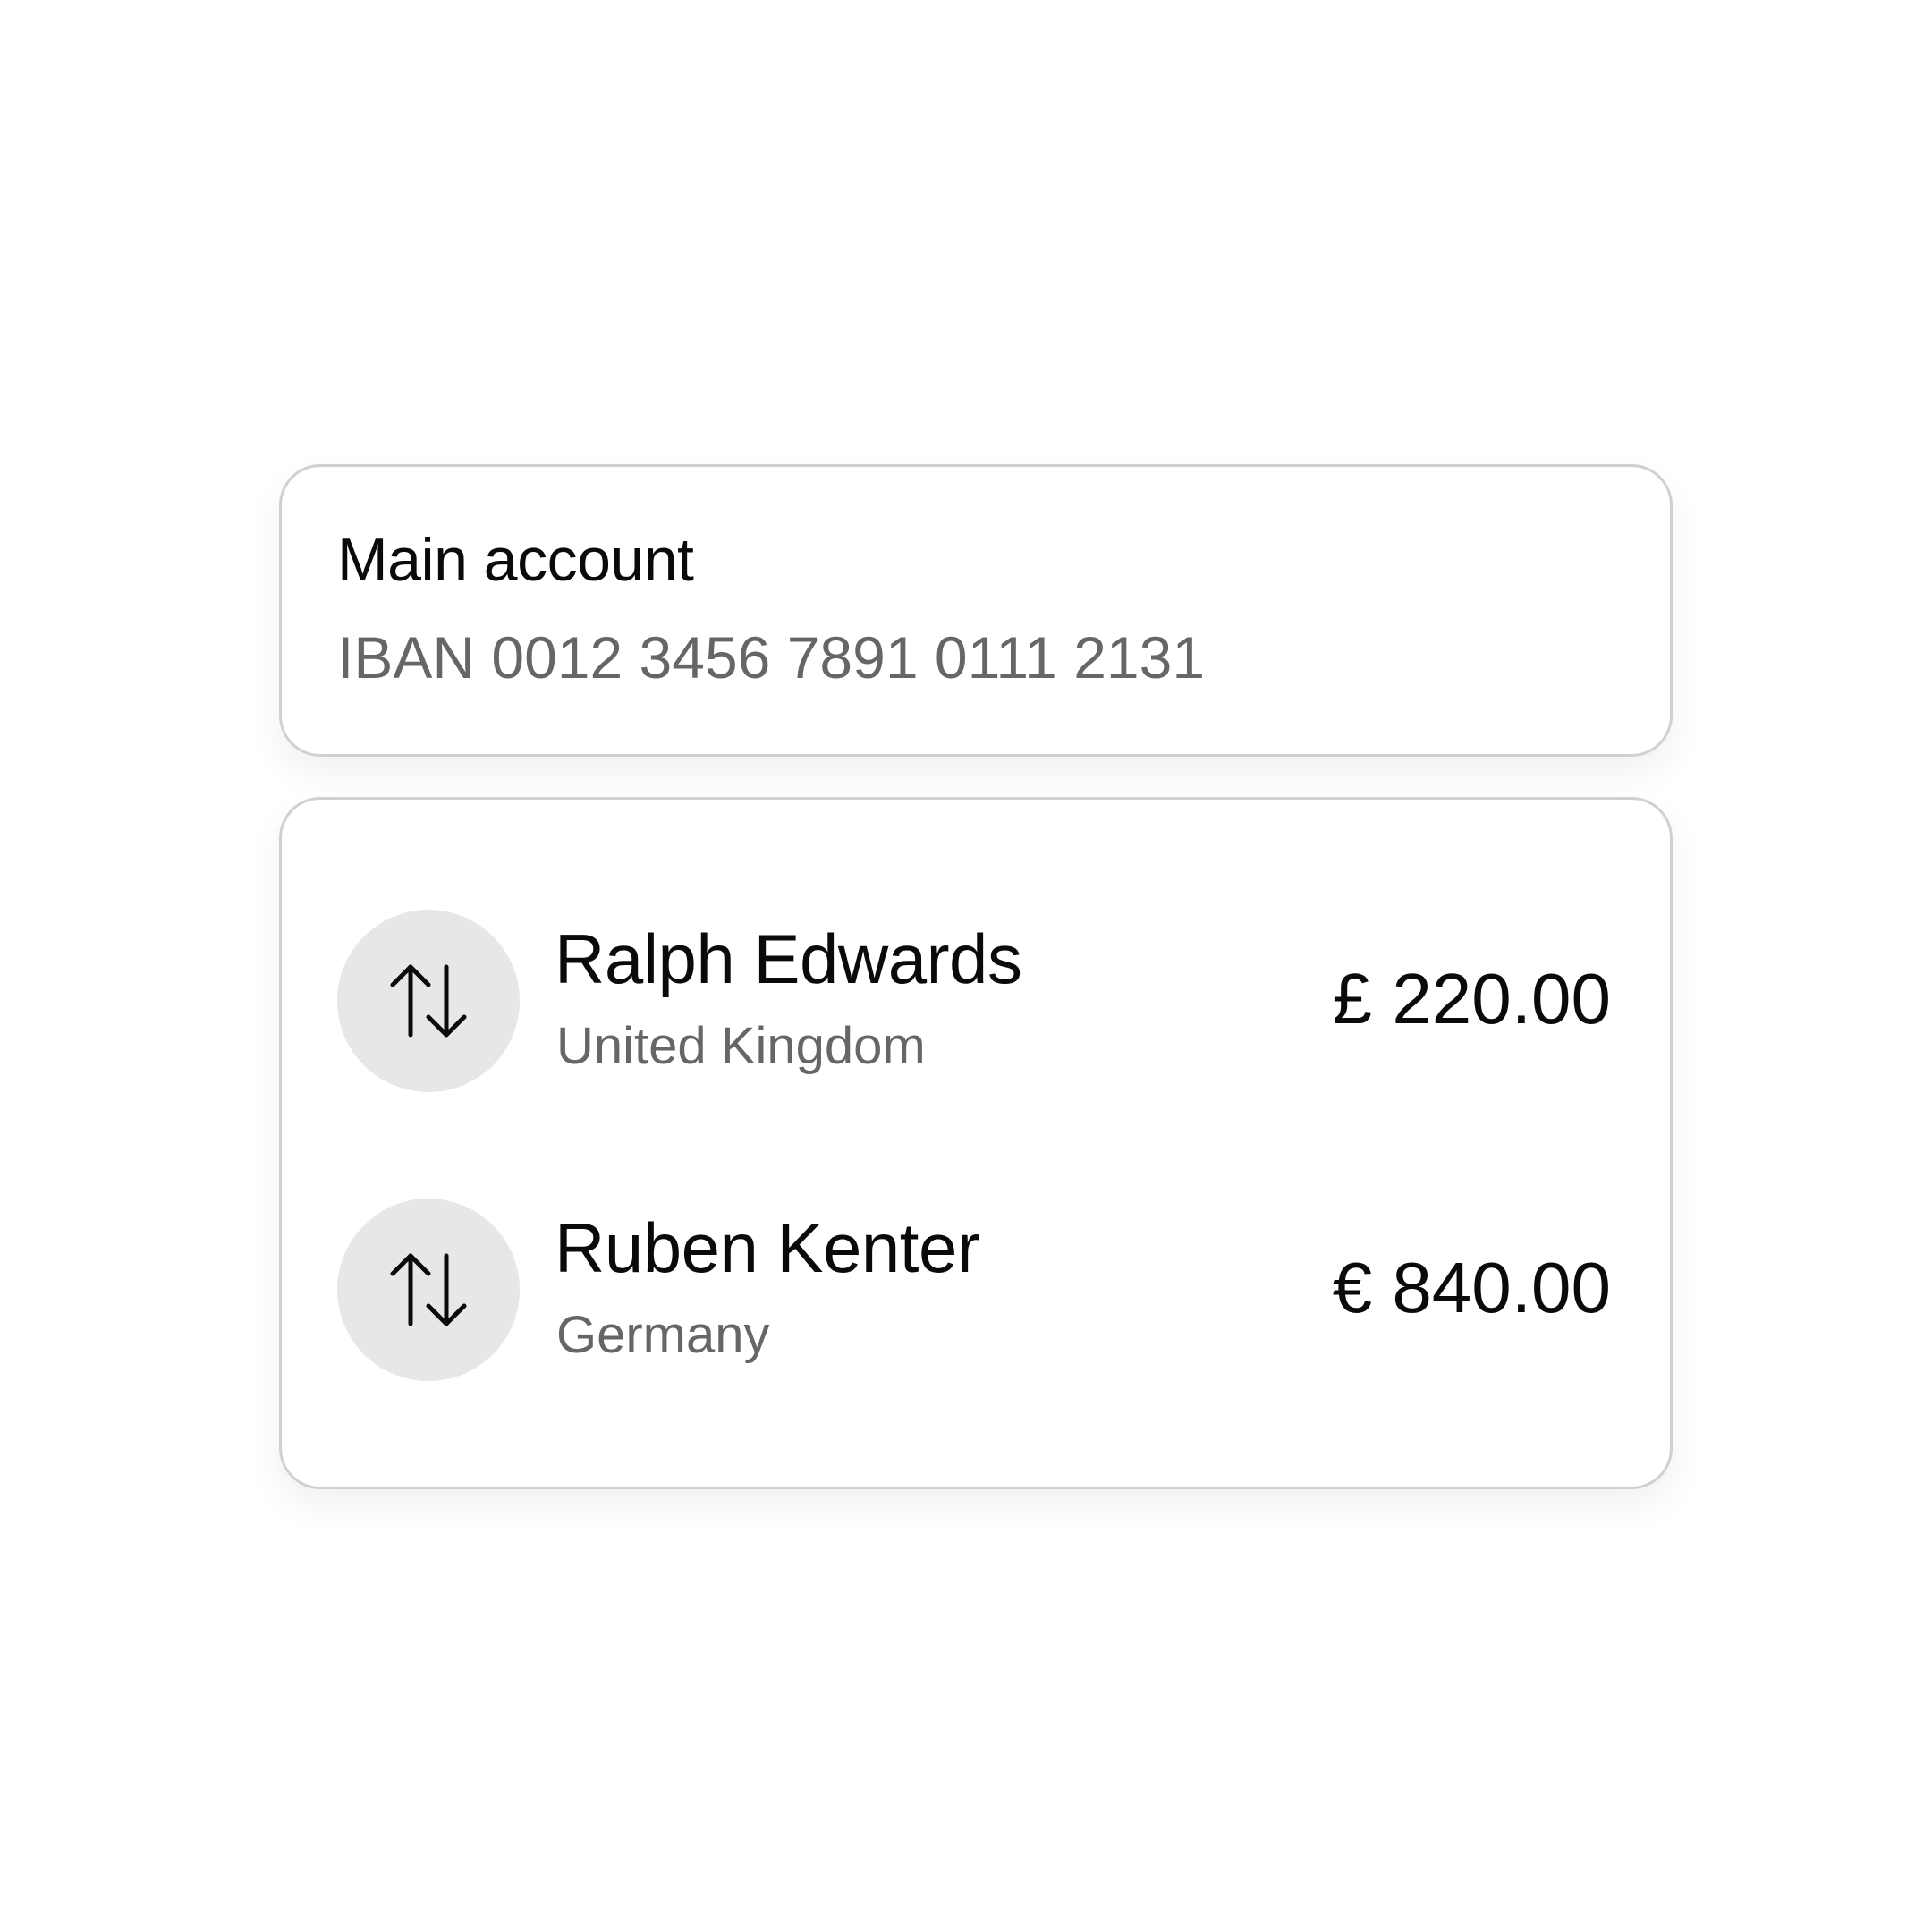 This screenshot has width=1932, height=1932. I want to click on transaction-amount: £ 220.00, so click(1471, 998).